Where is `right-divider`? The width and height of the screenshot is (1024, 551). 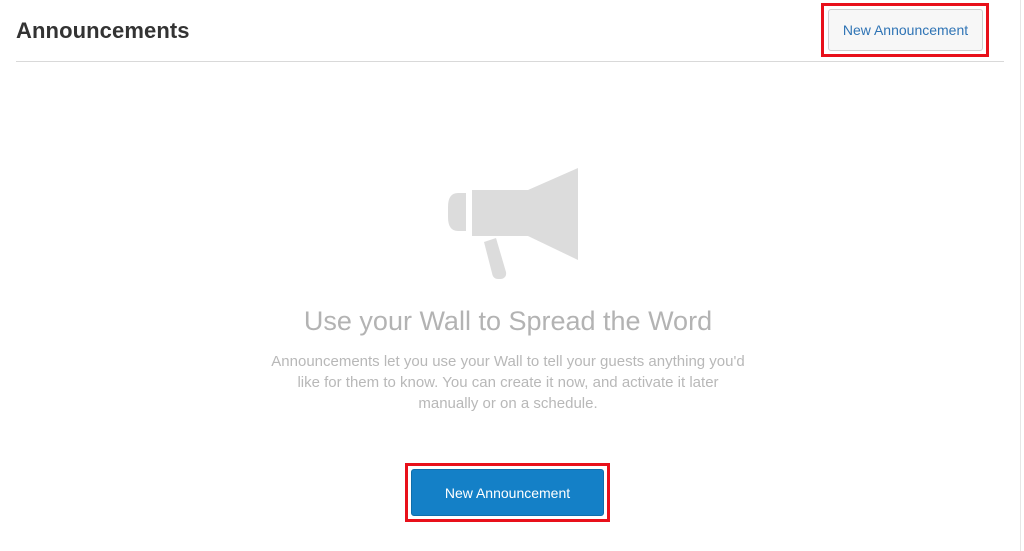 right-divider is located at coordinates (1020, 275).